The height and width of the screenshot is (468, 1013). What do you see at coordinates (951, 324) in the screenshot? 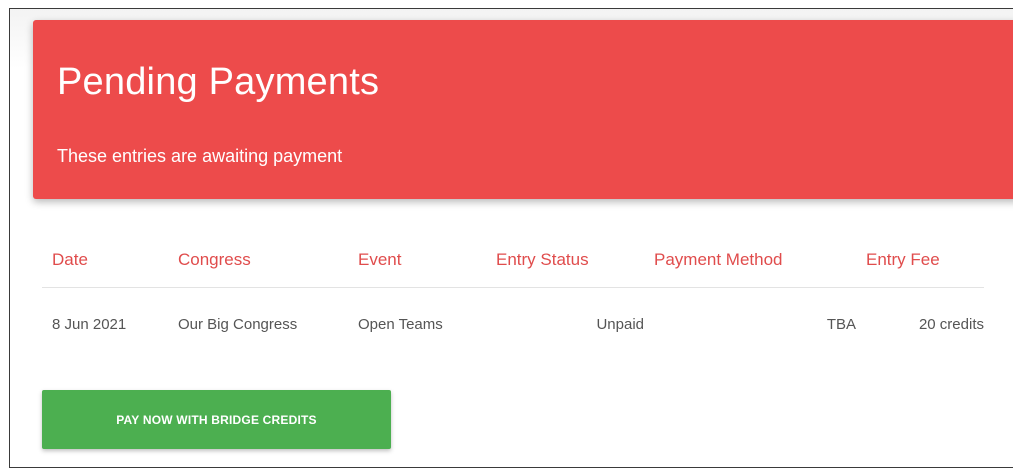
I see `cell-entry-fee: 20 credits` at bounding box center [951, 324].